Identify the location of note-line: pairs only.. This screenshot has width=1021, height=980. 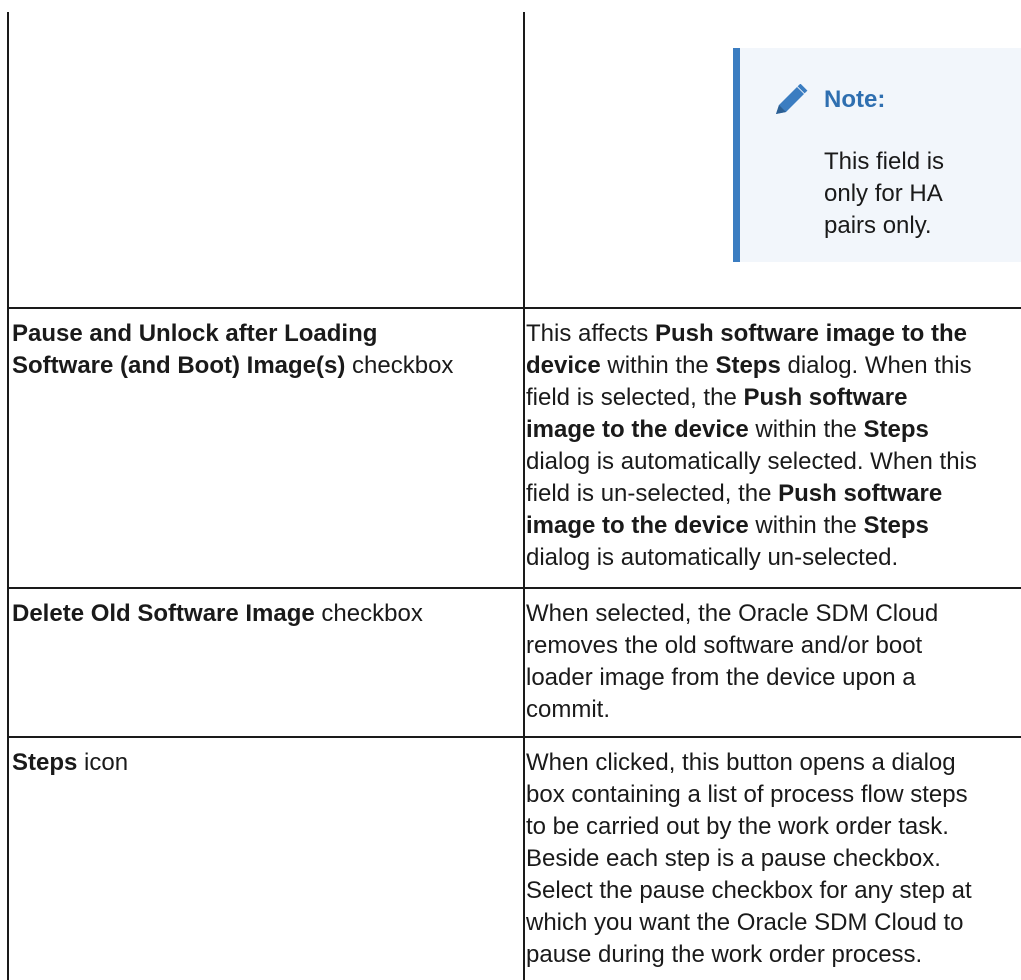
(878, 225).